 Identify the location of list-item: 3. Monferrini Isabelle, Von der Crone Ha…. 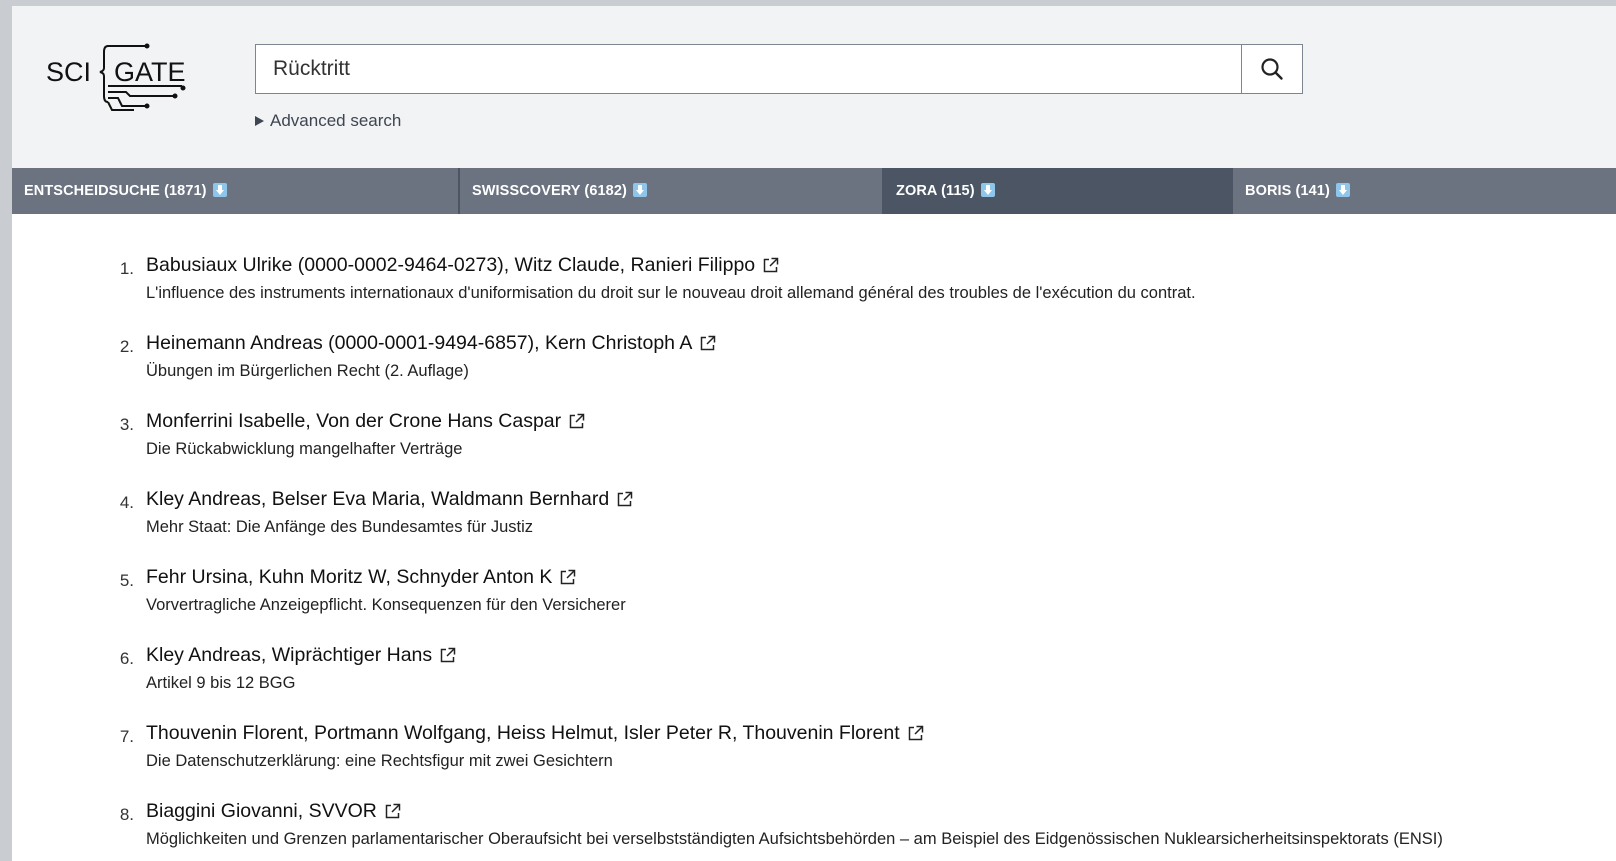
(814, 414).